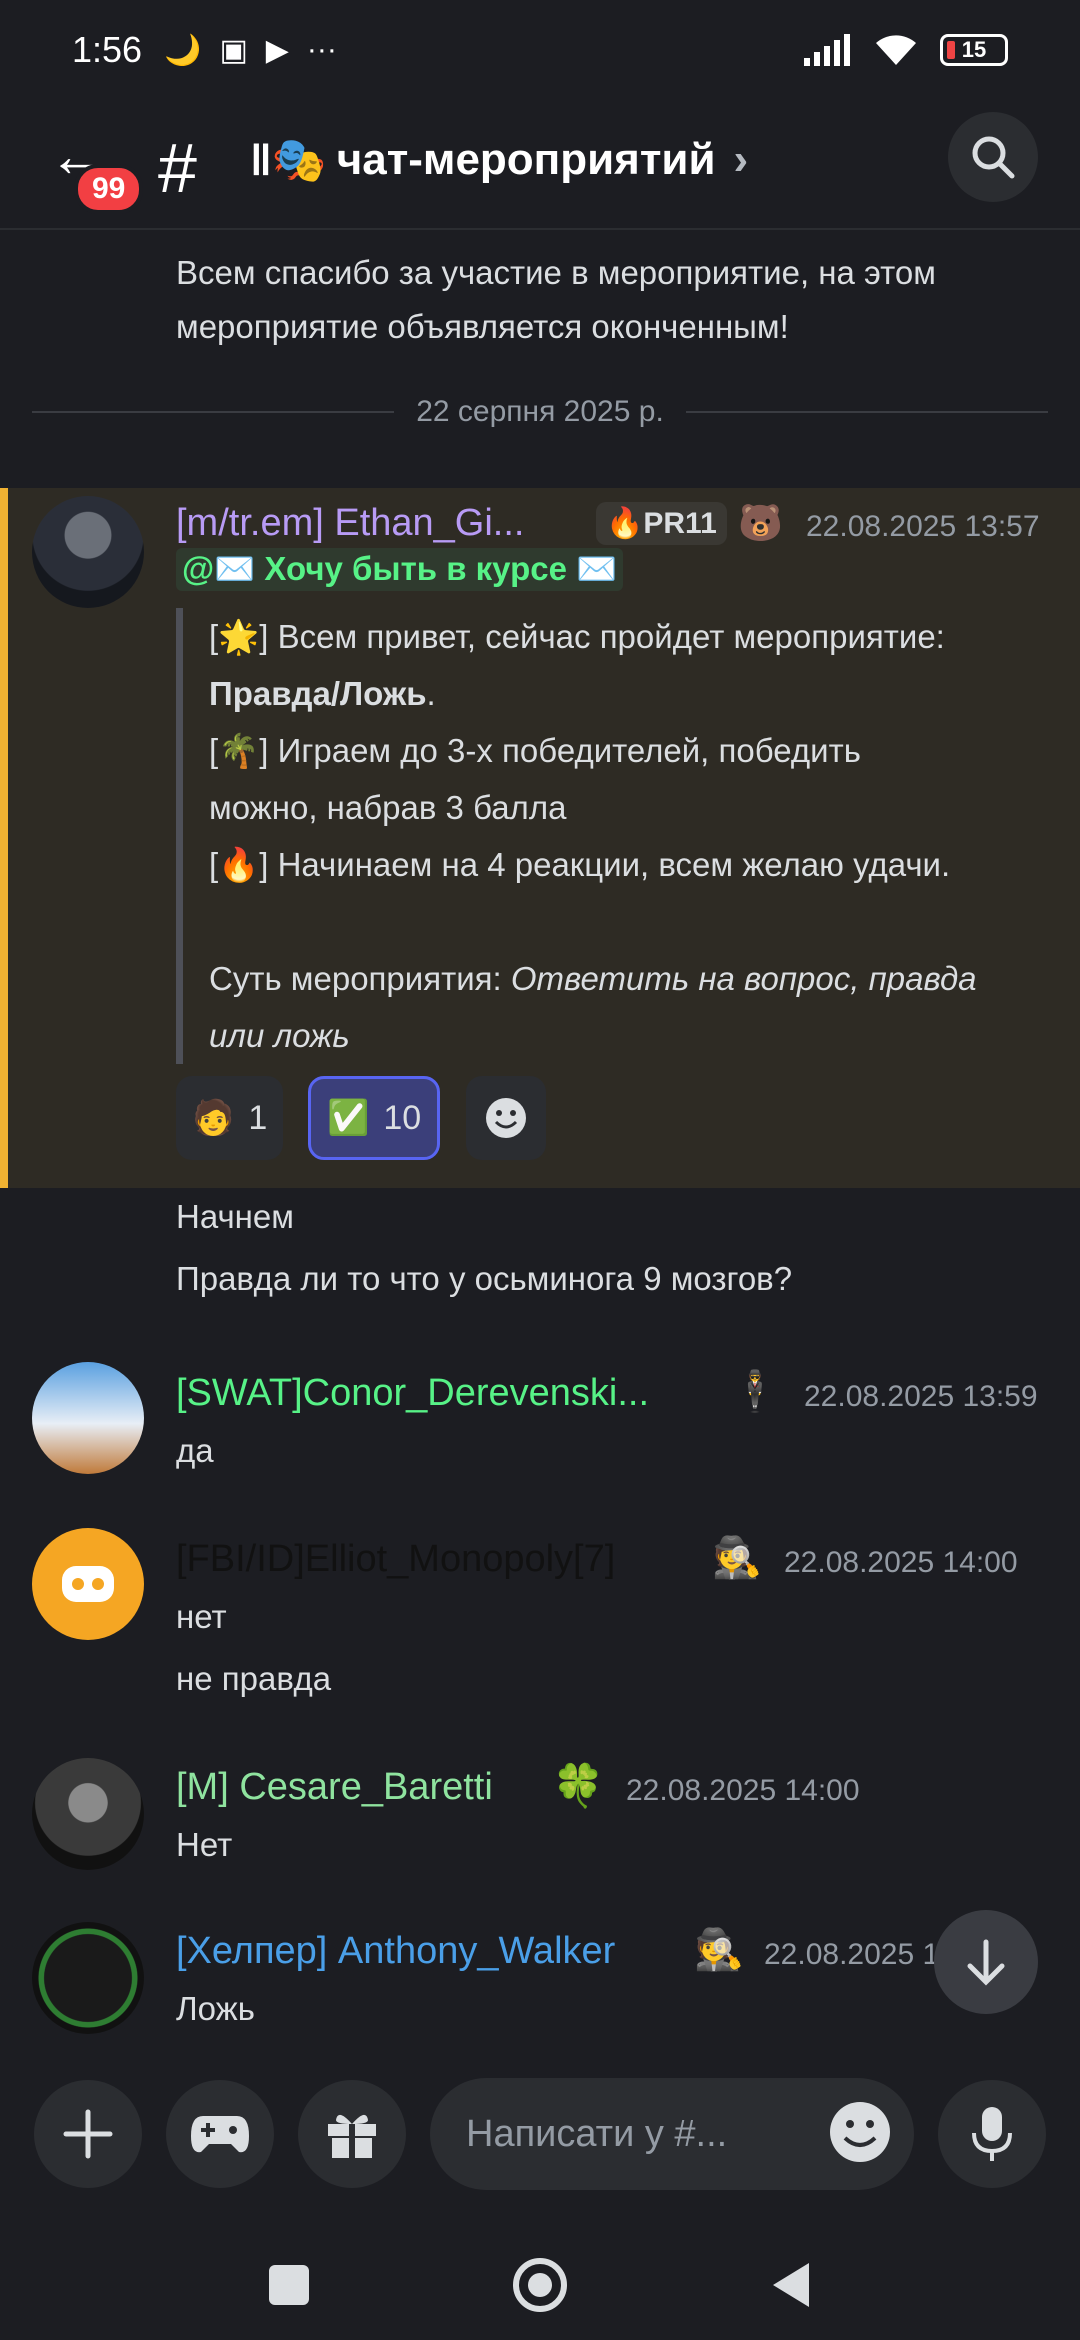 This screenshot has height=2340, width=1080. Describe the element at coordinates (239, 864) in the screenshot. I see `fire-icon: 🔥` at that location.